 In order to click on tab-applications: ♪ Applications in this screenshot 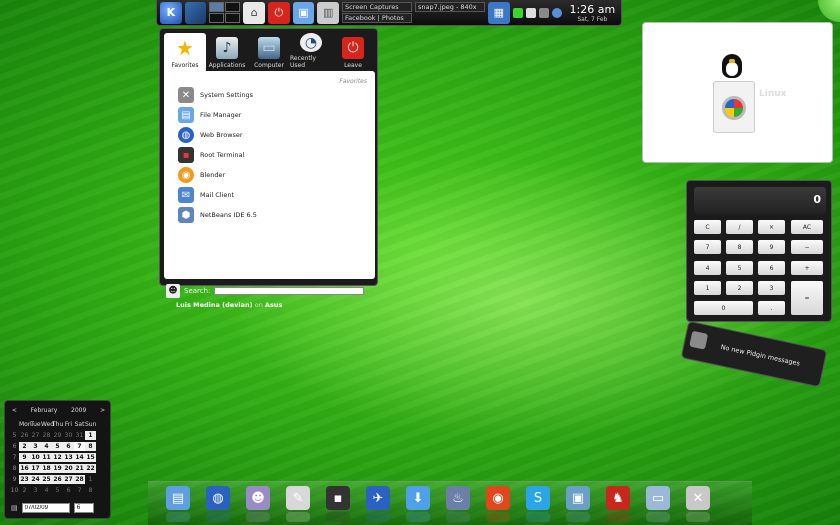, I will do `click(227, 52)`.